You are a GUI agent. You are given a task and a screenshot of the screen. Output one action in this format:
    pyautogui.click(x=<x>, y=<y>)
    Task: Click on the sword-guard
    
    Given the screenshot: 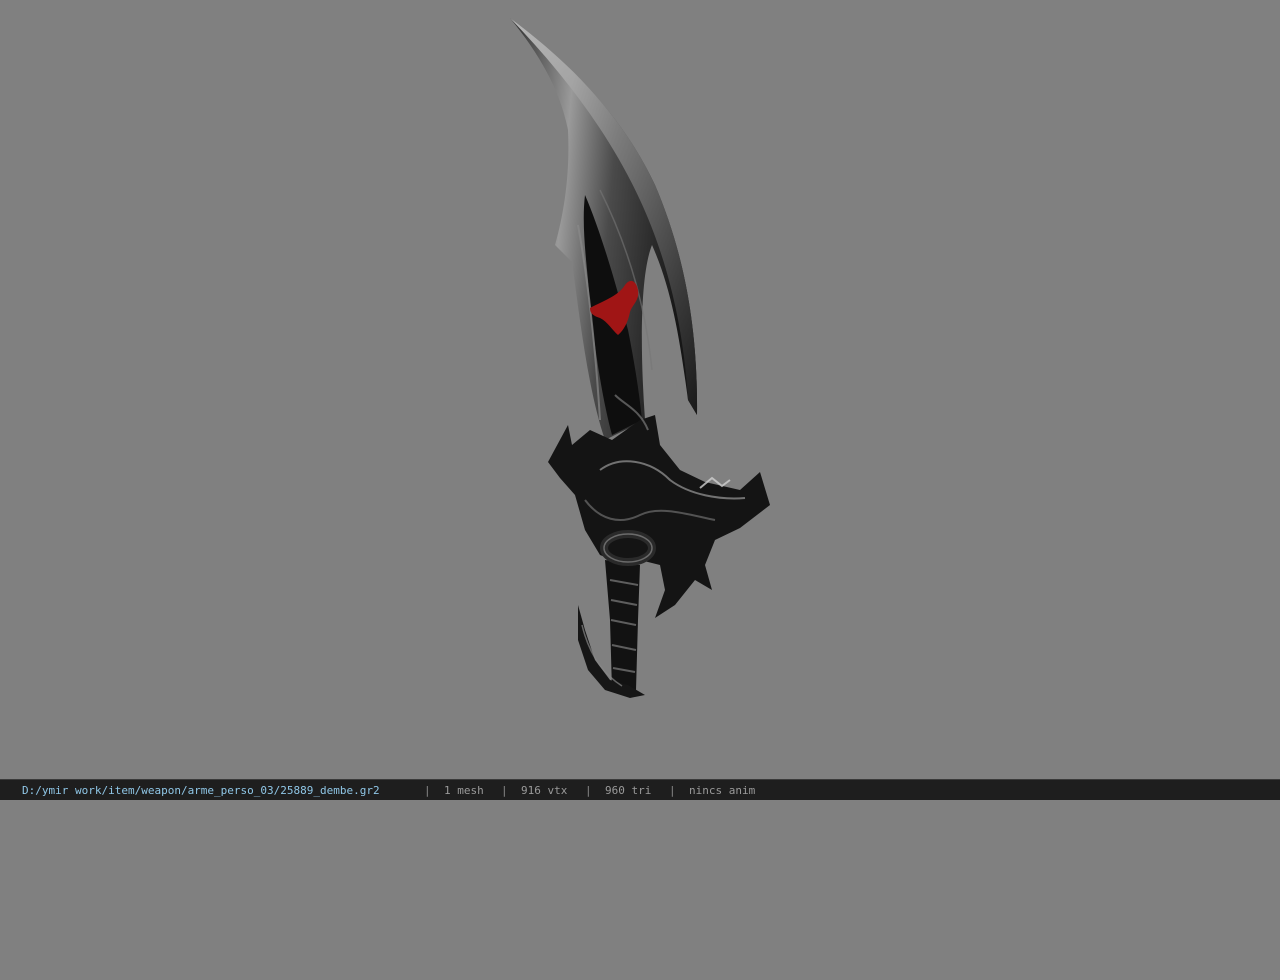 What is the action you would take?
    pyautogui.click(x=659, y=516)
    